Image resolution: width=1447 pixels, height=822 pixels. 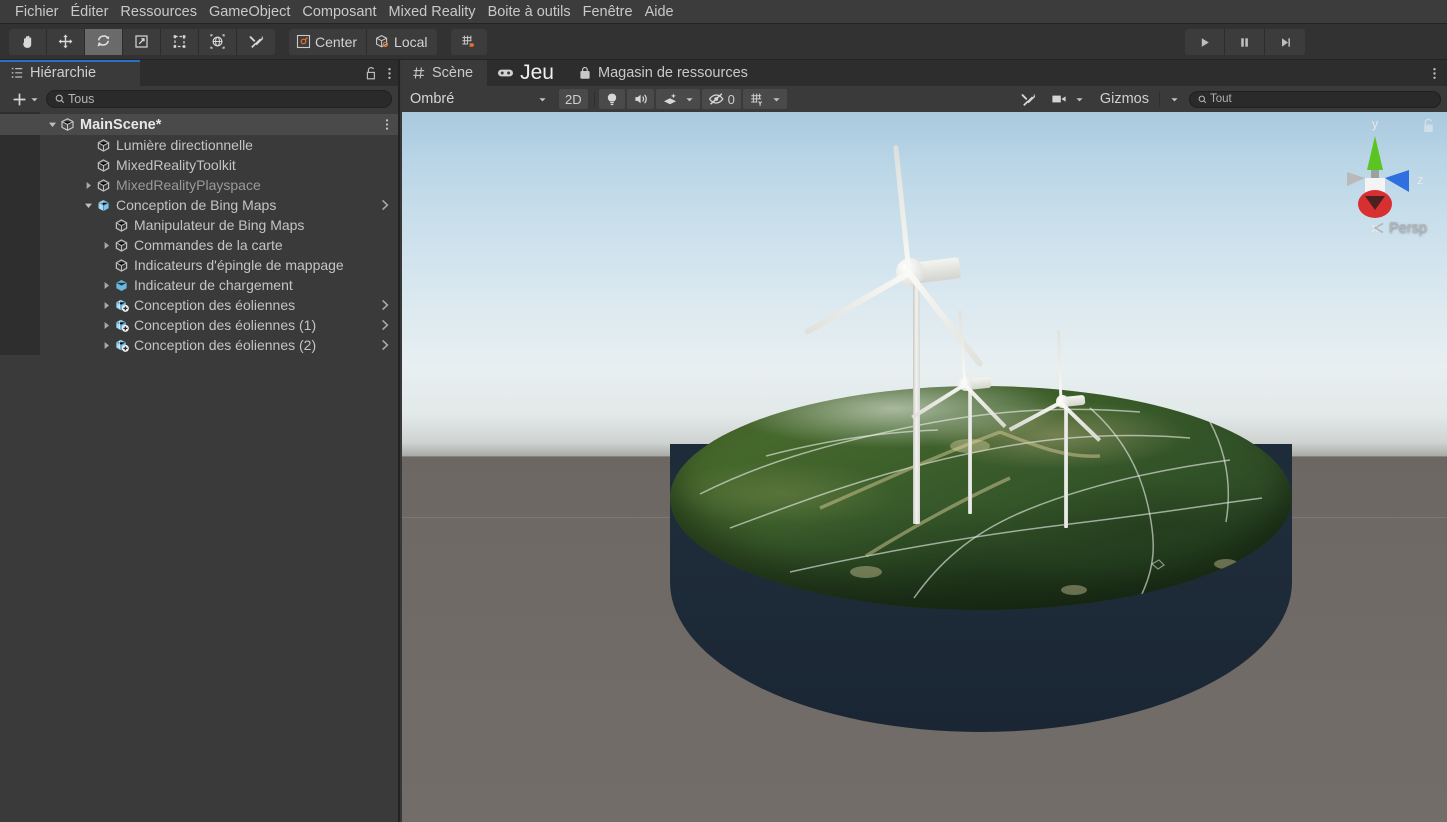 What do you see at coordinates (1429, 128) in the screenshot?
I see `viewport-lock-icon` at bounding box center [1429, 128].